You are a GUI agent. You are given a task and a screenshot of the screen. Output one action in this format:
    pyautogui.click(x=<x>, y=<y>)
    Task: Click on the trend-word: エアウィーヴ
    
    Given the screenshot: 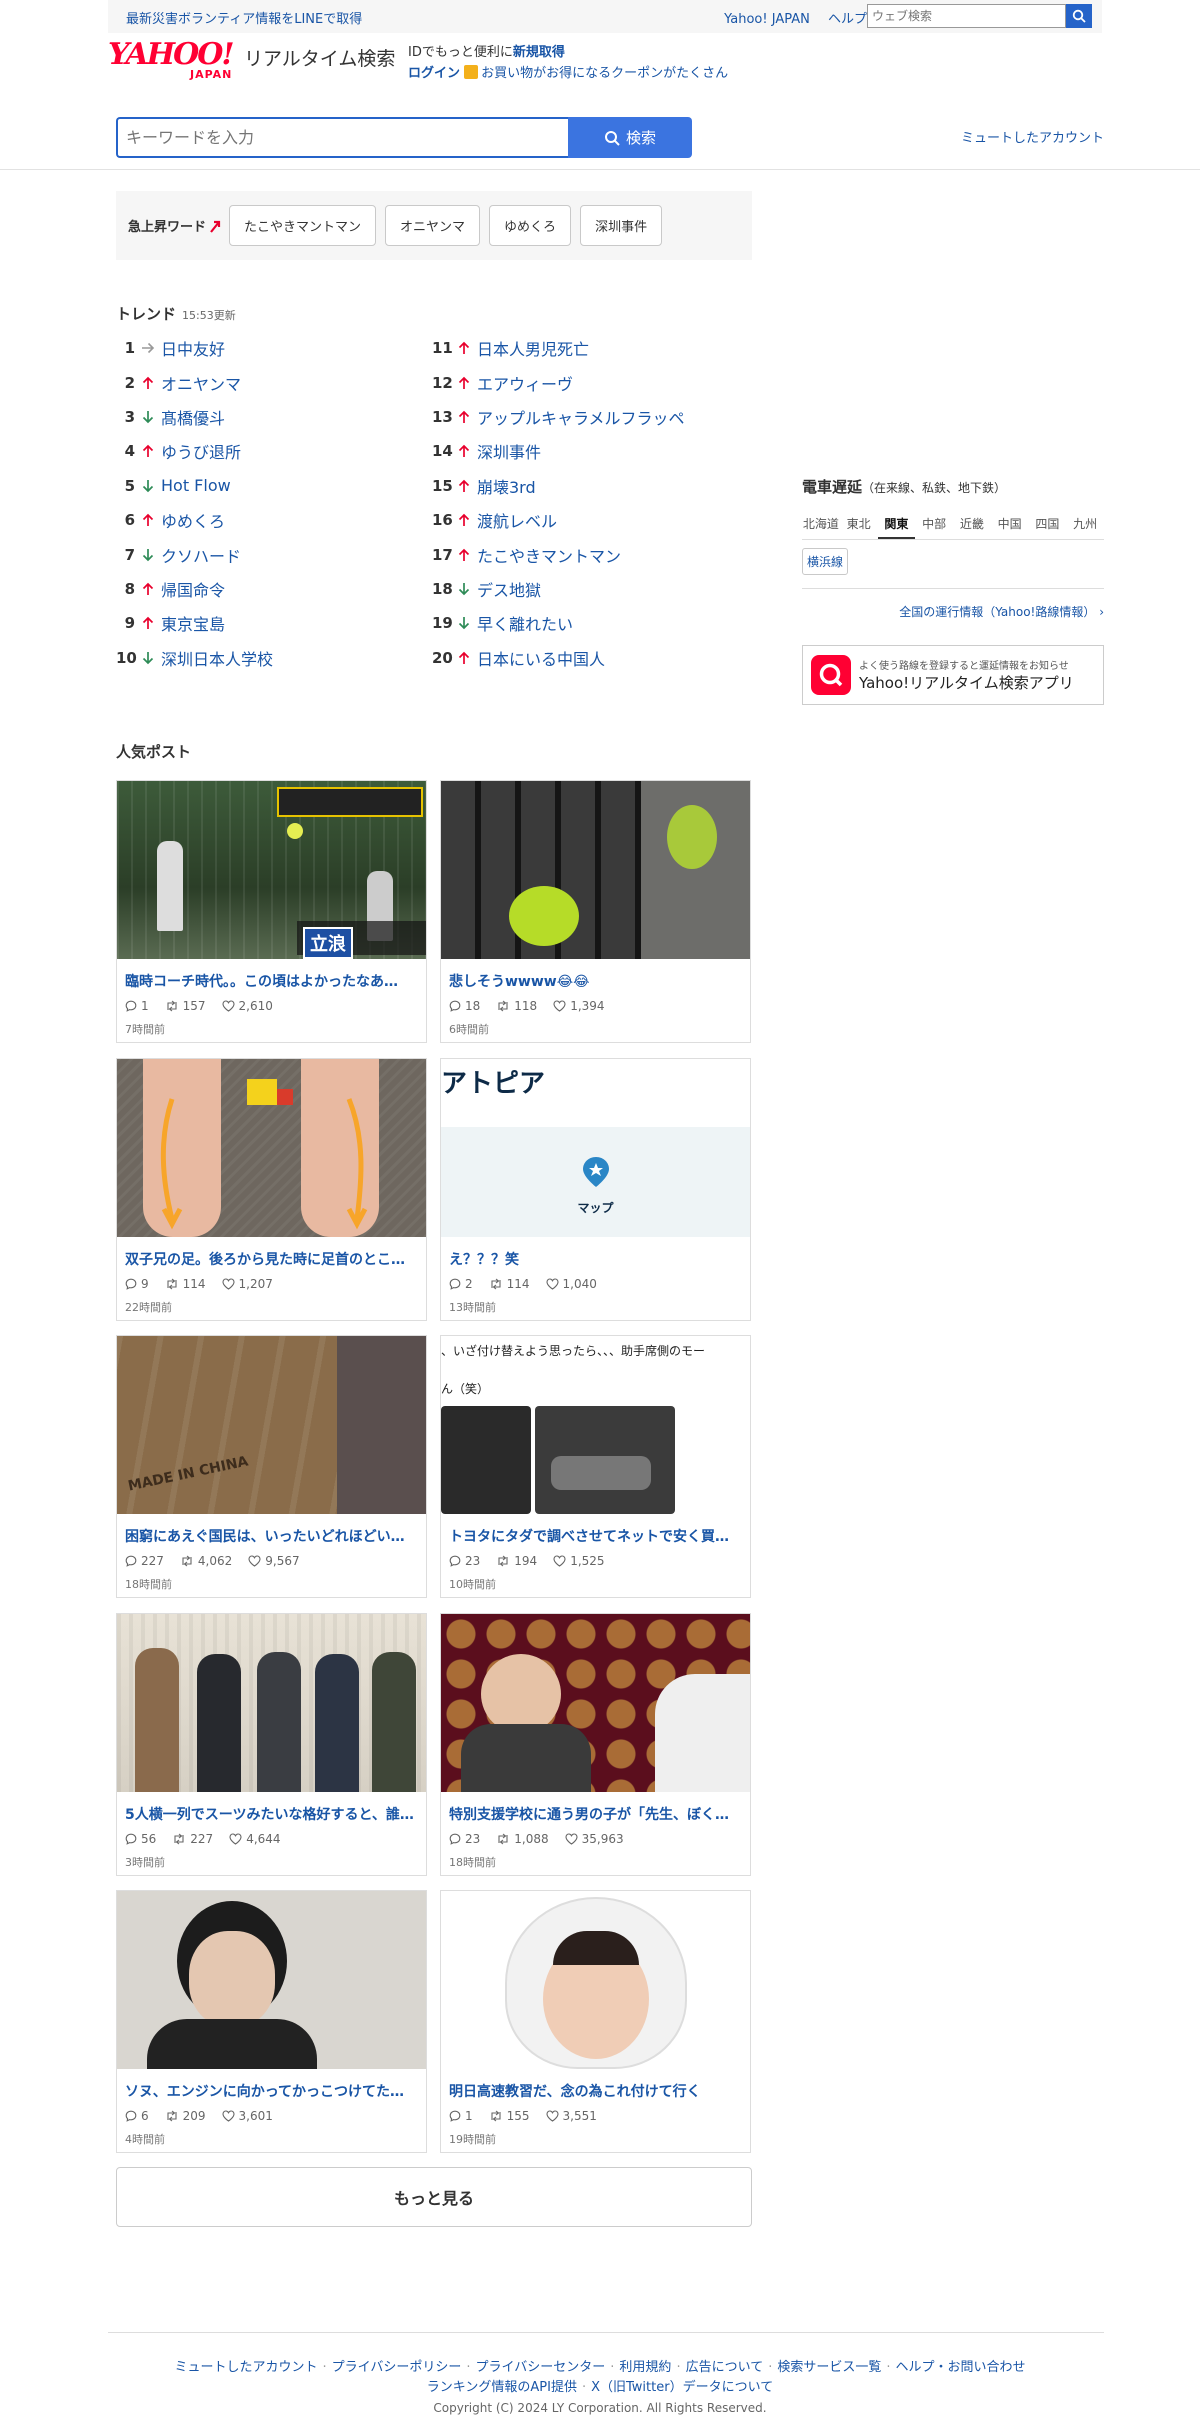 What is the action you would take?
    pyautogui.click(x=525, y=383)
    